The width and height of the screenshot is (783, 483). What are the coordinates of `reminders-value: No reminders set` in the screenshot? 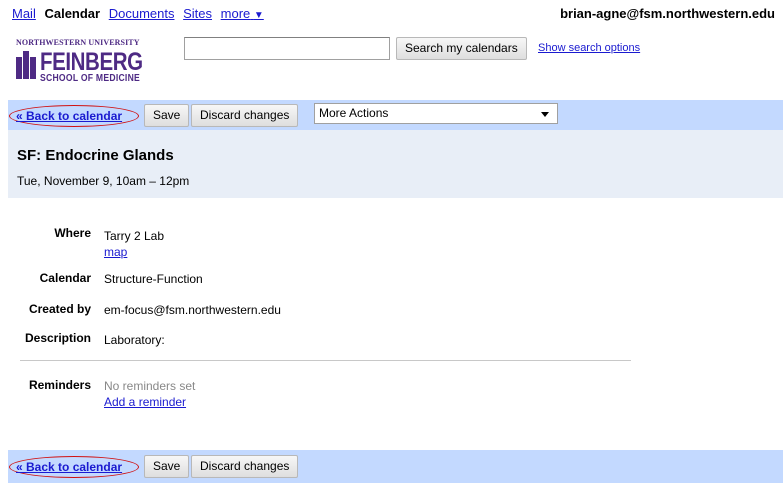 It's located at (150, 386).